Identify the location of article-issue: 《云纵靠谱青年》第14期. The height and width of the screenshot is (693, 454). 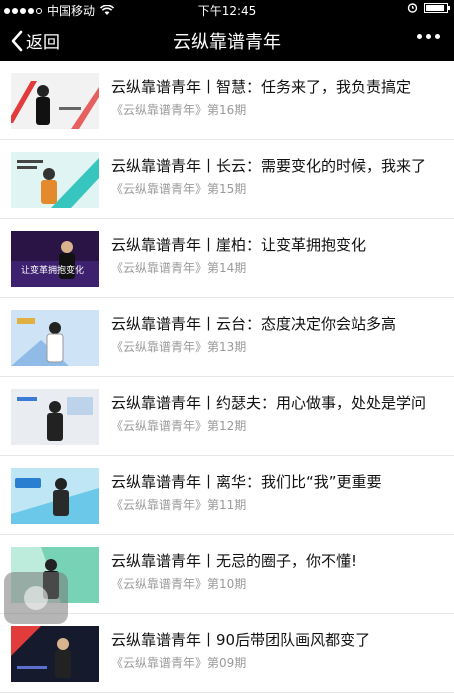
(179, 268).